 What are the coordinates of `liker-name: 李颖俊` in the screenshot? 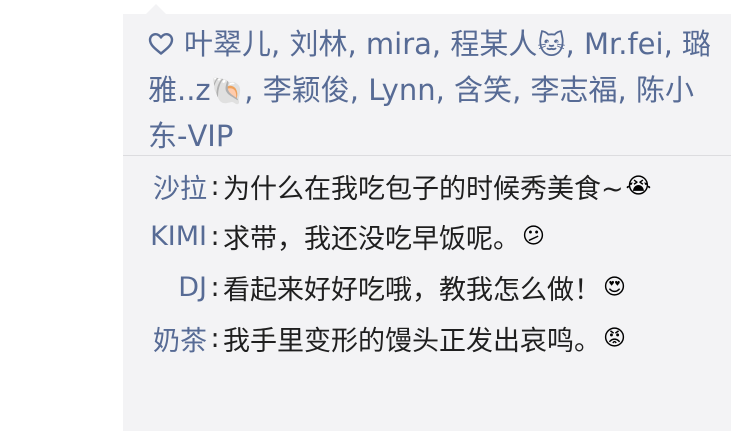 It's located at (306, 90).